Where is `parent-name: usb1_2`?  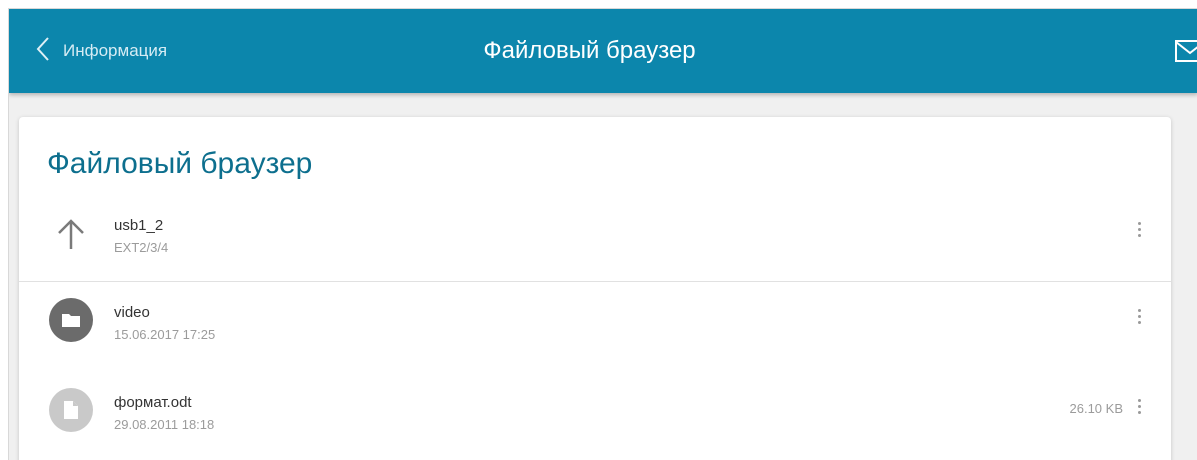
parent-name: usb1_2 is located at coordinates (139, 225).